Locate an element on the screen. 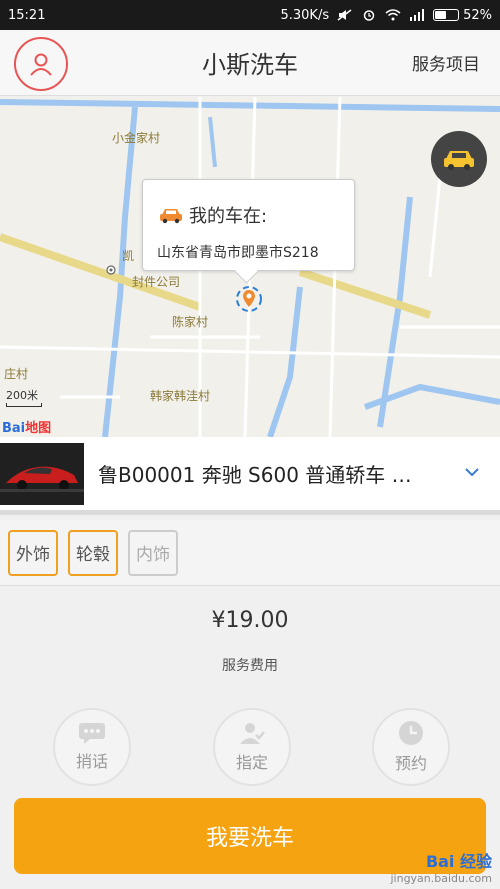 Image resolution: width=500 pixels, height=889 pixels. status-time: 15:21 is located at coordinates (27, 15).